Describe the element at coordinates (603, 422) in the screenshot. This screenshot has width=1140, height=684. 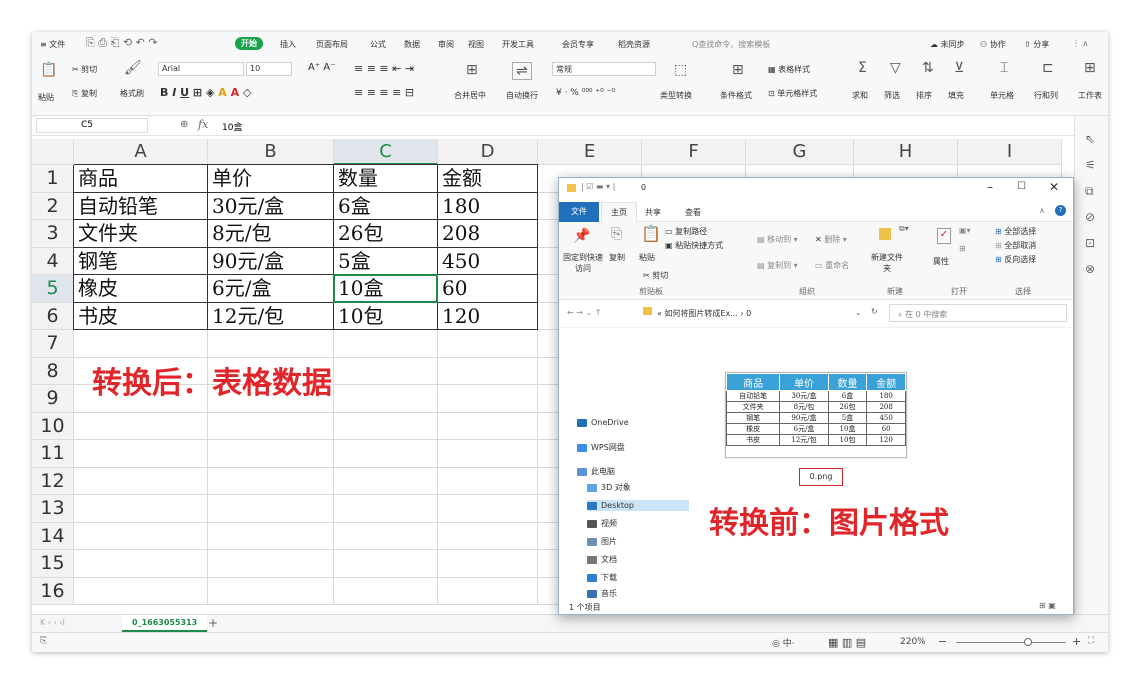
I see `nav-item-0: OneDrive` at that location.